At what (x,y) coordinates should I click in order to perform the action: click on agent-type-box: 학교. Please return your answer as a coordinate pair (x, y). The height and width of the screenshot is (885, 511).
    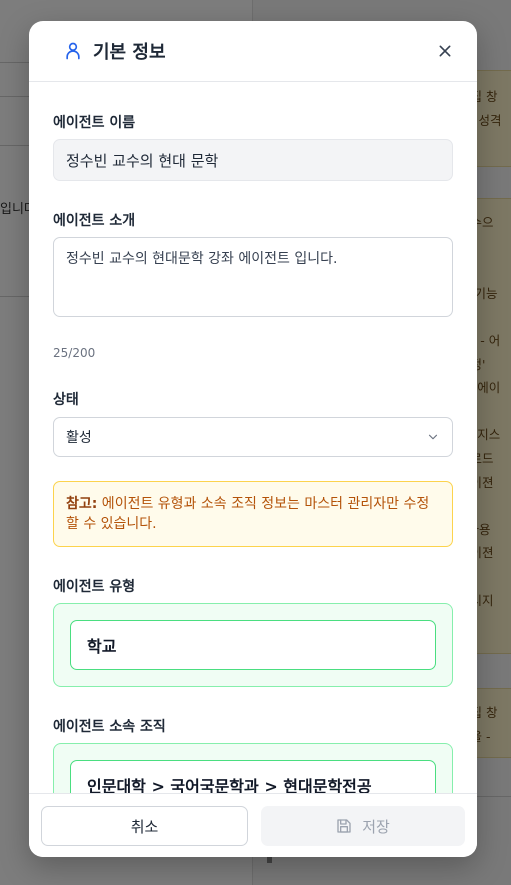
    Looking at the image, I should click on (253, 645).